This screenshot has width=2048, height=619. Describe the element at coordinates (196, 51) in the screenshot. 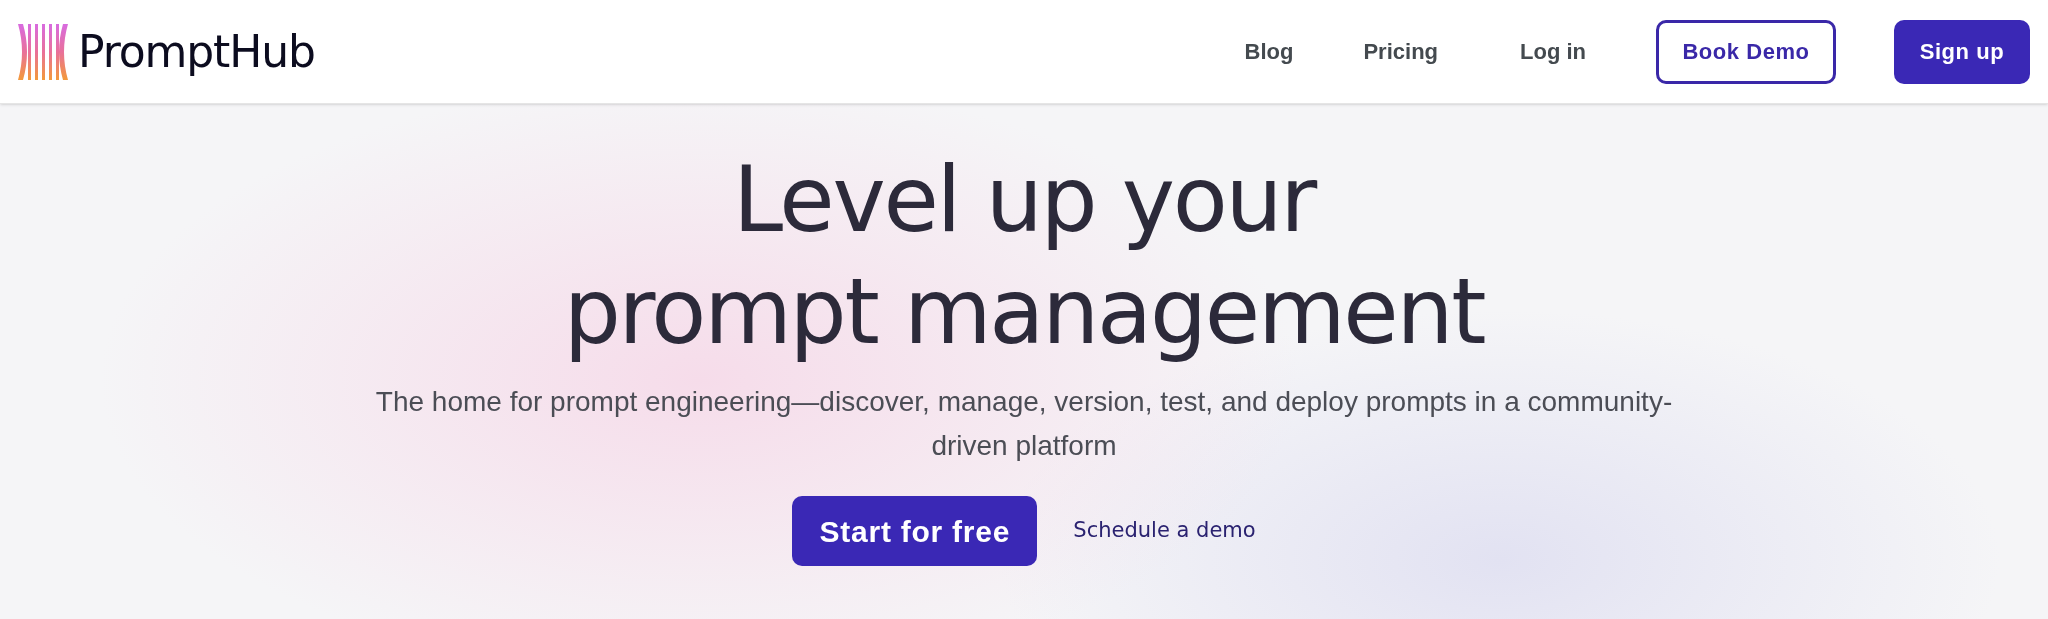

I see `logo-text: PromptHub` at that location.